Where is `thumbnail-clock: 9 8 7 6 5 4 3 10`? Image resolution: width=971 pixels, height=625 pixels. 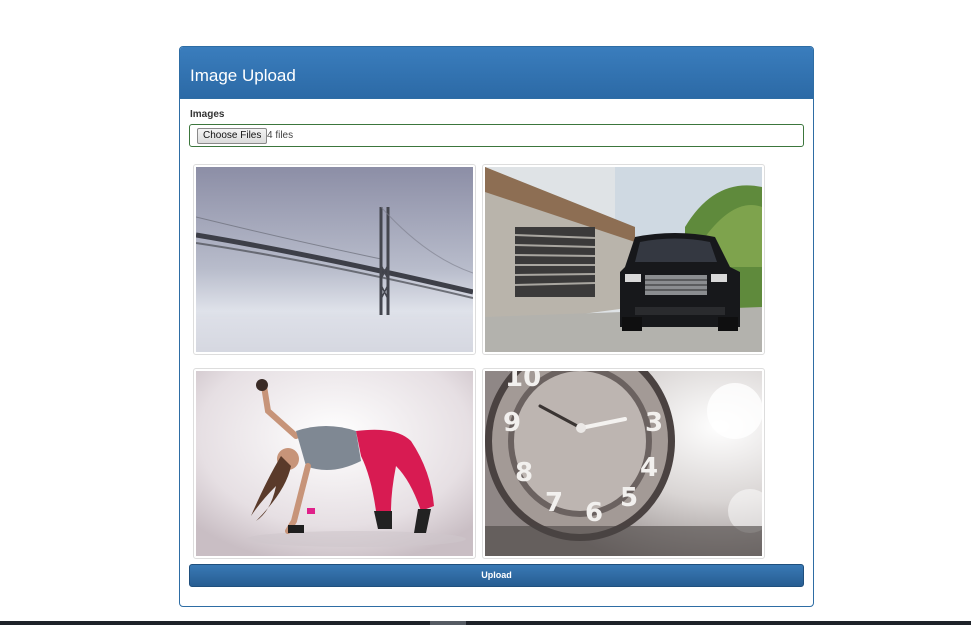
thumbnail-clock: 9 8 7 6 5 4 3 10 is located at coordinates (623, 463).